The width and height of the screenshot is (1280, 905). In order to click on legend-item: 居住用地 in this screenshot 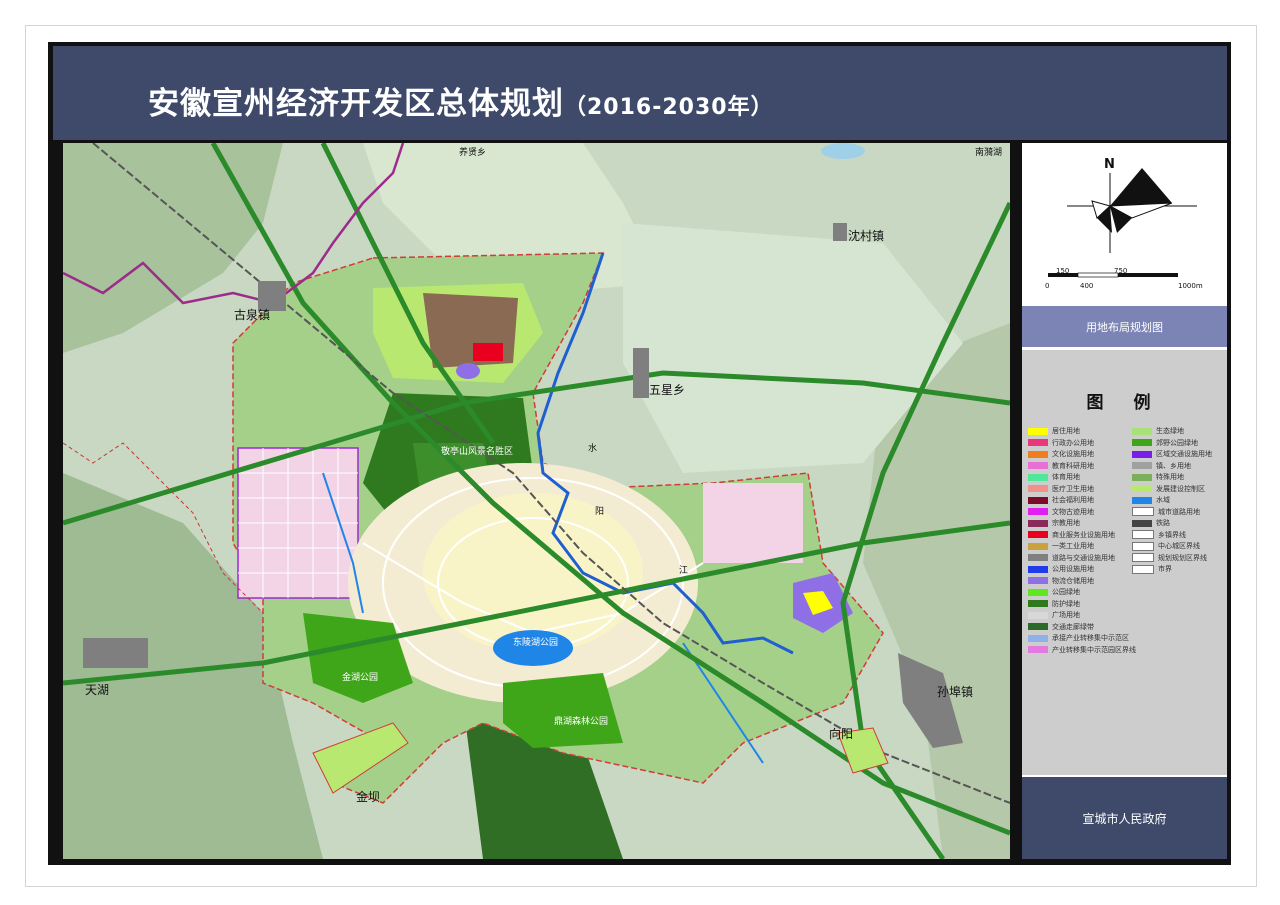, I will do `click(1054, 431)`.